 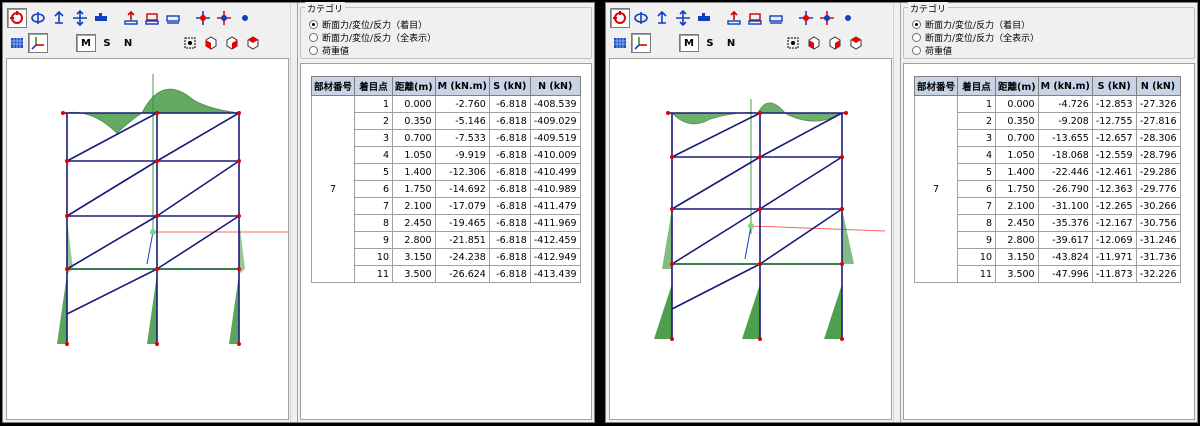 I want to click on distance-cell: 1.050, so click(x=414, y=155).